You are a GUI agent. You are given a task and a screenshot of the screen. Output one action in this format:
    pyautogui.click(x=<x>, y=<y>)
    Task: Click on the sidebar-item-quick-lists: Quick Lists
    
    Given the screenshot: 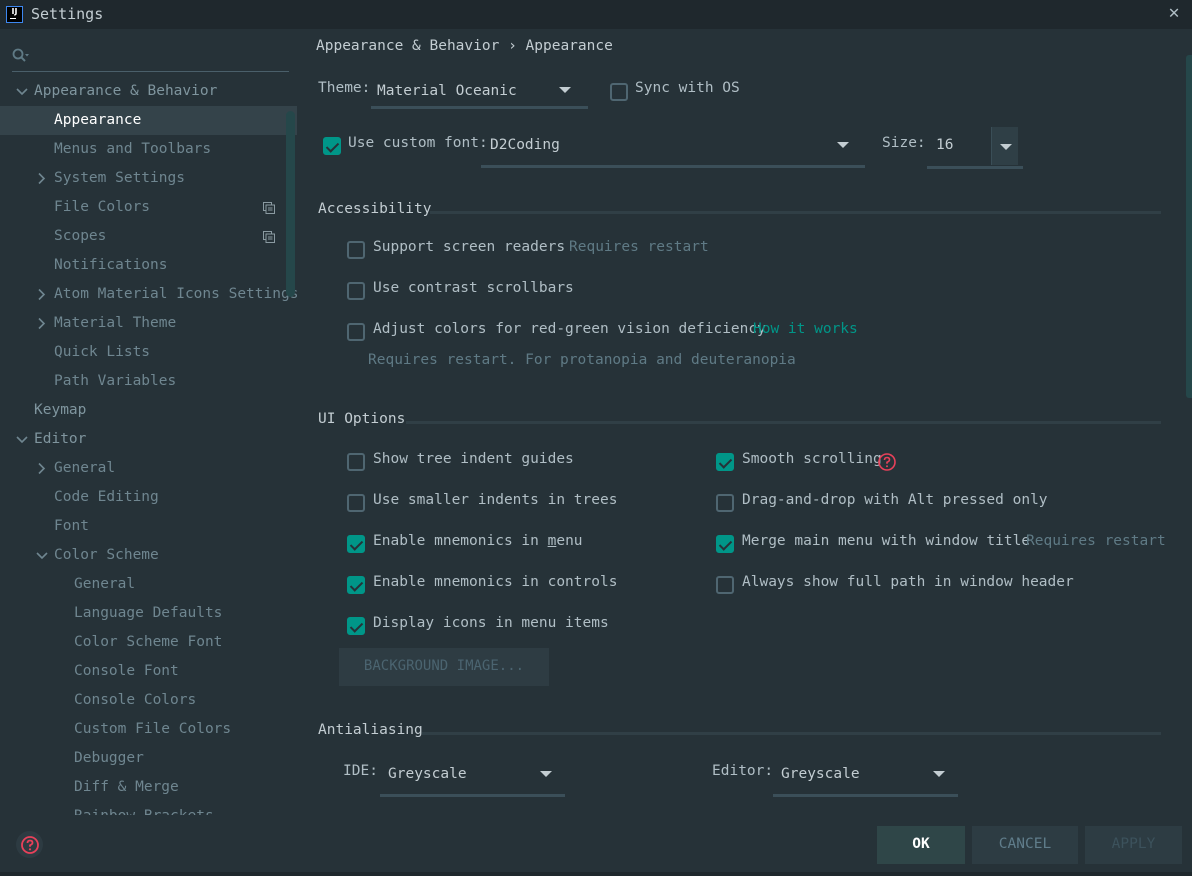 What is the action you would take?
    pyautogui.click(x=148, y=352)
    